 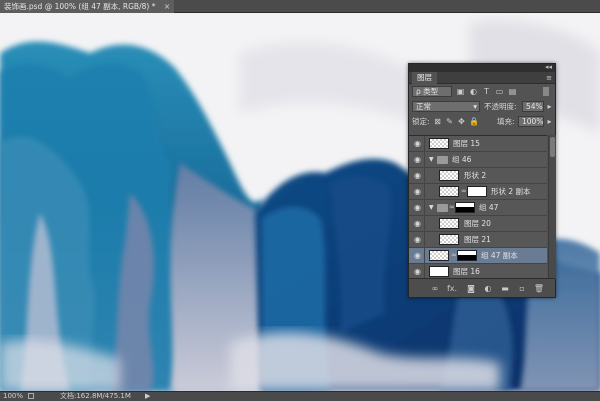 I want to click on zoom-icon, so click(x=31, y=396).